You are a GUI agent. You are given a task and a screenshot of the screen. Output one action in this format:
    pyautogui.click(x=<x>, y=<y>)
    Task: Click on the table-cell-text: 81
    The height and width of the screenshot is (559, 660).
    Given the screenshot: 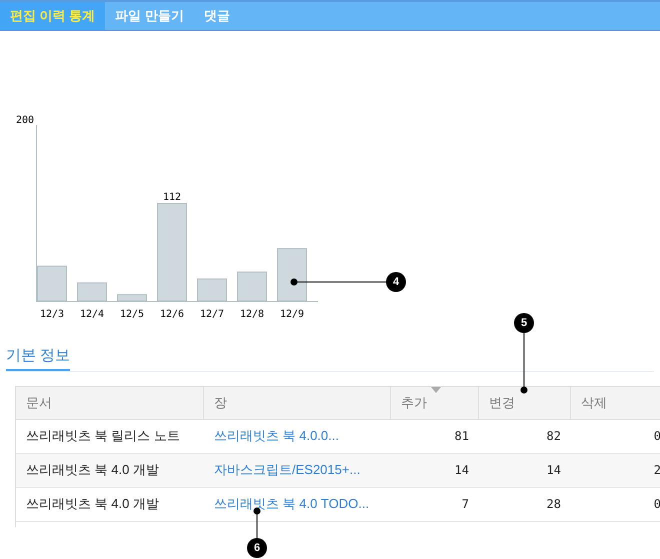 What is the action you would take?
    pyautogui.click(x=461, y=436)
    